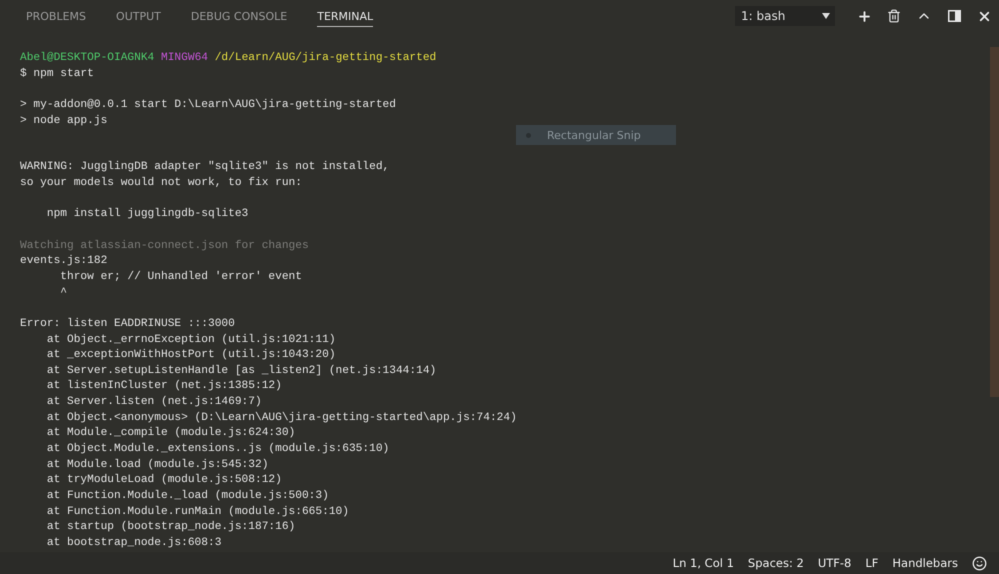 This screenshot has height=574, width=999. I want to click on status-item: Handlebars, so click(925, 563).